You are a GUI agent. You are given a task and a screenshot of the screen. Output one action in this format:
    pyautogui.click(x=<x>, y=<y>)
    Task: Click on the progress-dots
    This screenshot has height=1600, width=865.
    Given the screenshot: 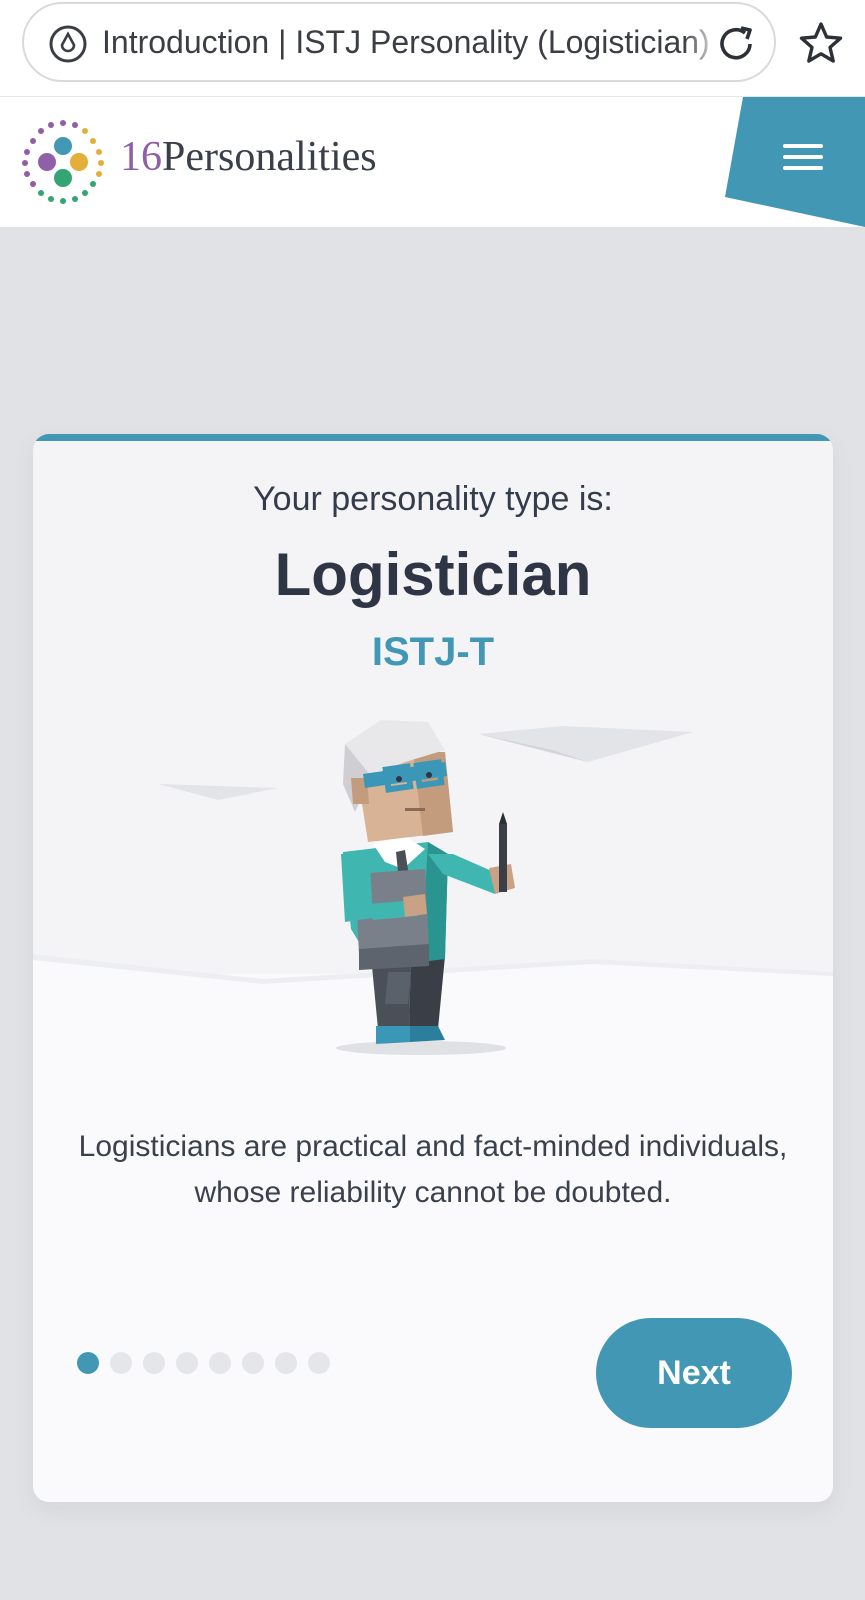 What is the action you would take?
    pyautogui.click(x=203, y=1363)
    